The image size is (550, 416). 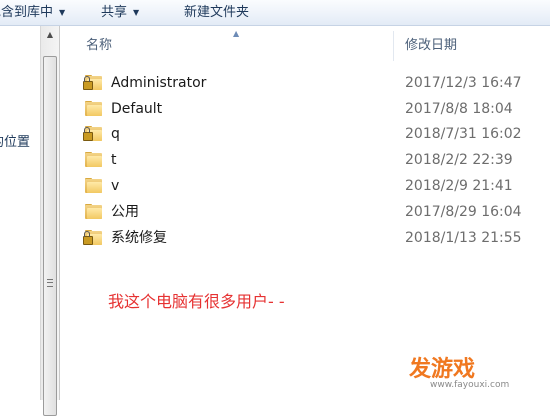 What do you see at coordinates (463, 238) in the screenshot?
I see `file-modified-date: 2018/1/13 21:55` at bounding box center [463, 238].